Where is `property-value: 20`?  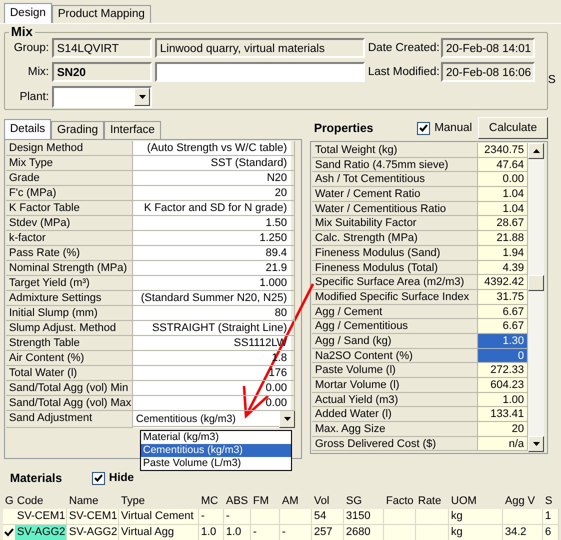 property-value: 20 is located at coordinates (503, 429).